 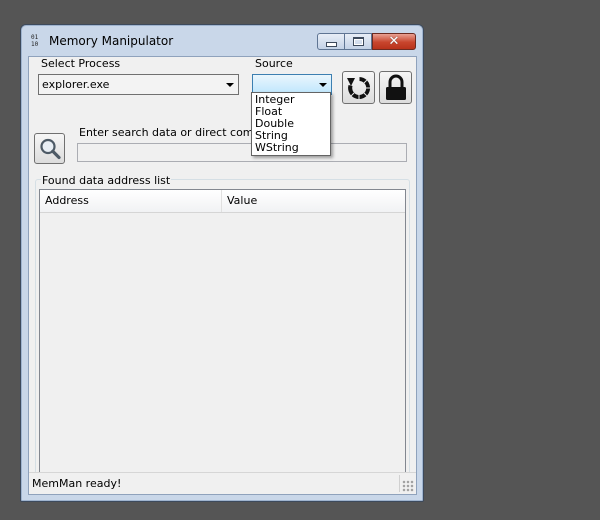 What do you see at coordinates (35, 41) in the screenshot?
I see `app-icon: 01 10` at bounding box center [35, 41].